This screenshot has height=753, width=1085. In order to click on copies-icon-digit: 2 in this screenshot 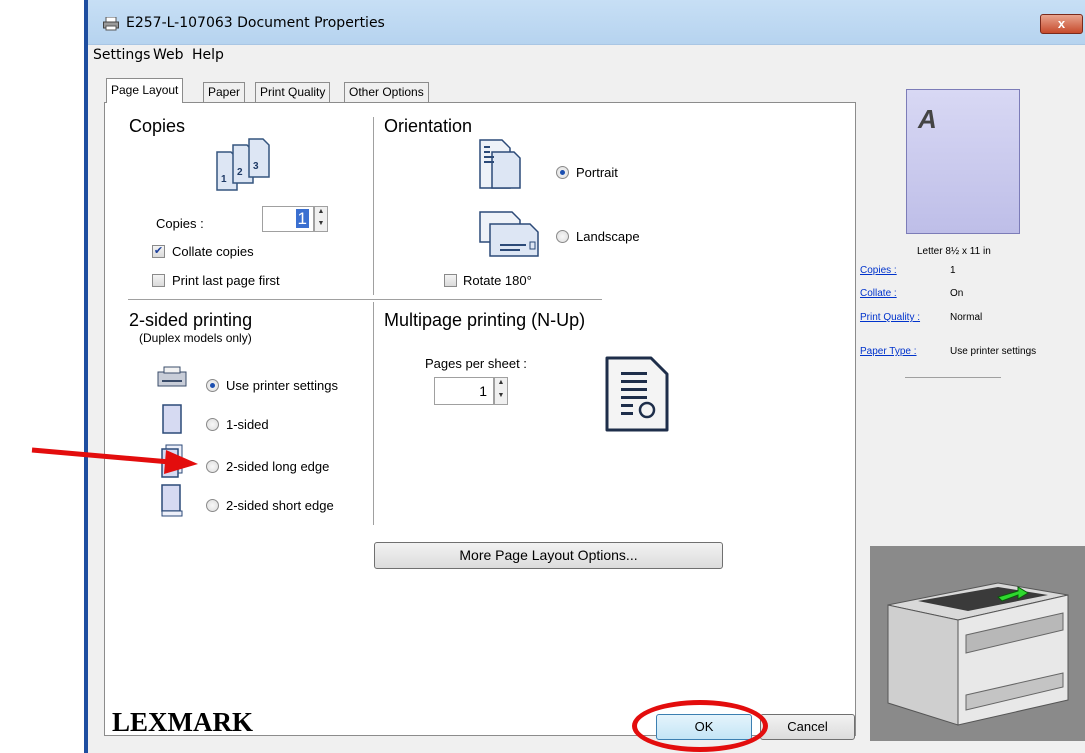, I will do `click(240, 172)`.